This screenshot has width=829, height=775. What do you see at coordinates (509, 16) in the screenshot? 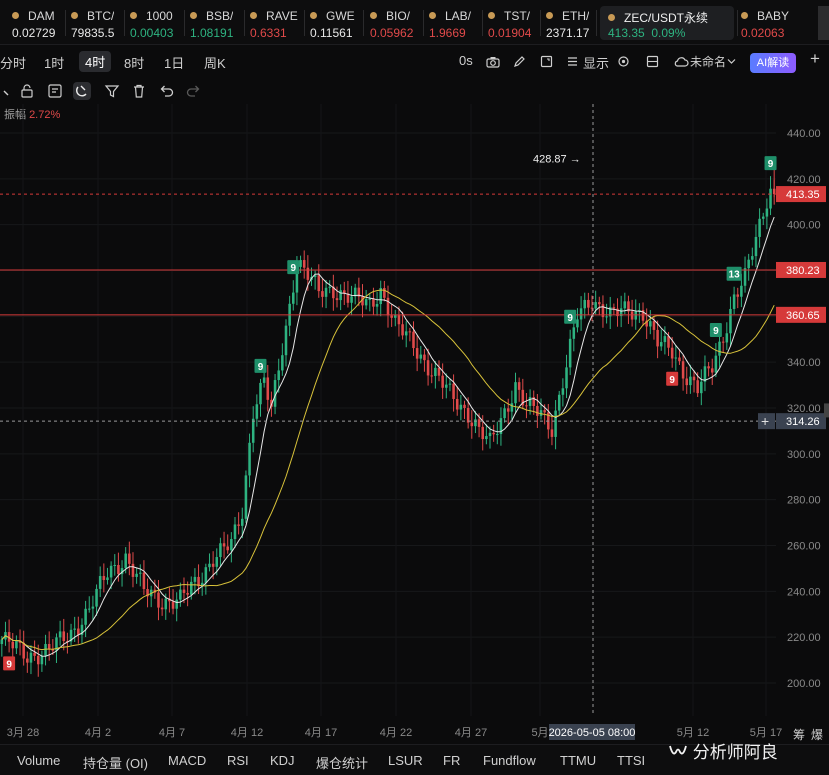
I see `ticker-symbol: TST/` at bounding box center [509, 16].